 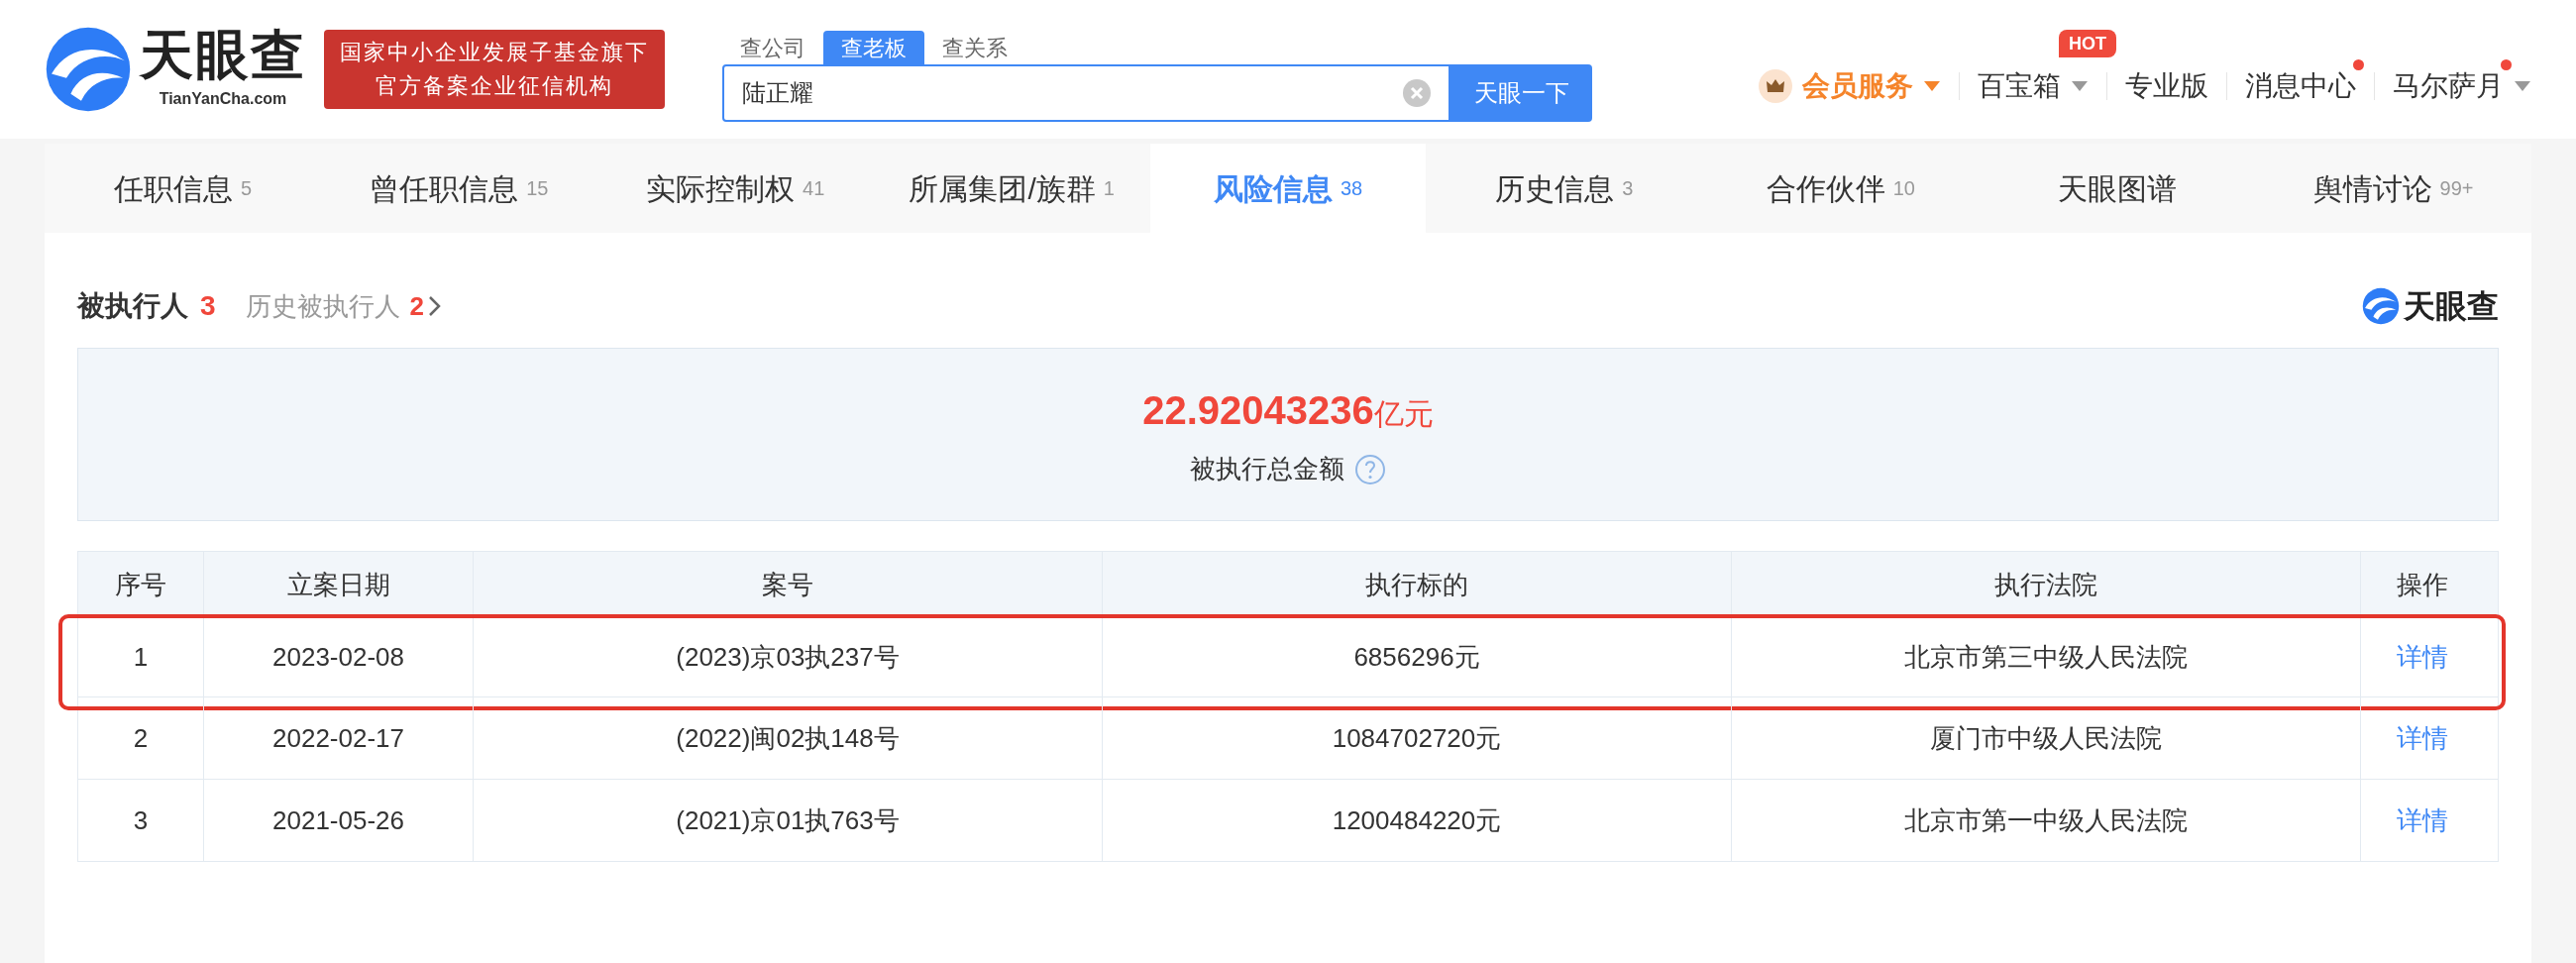 What do you see at coordinates (141, 657) in the screenshot?
I see `table-cell-text: 1` at bounding box center [141, 657].